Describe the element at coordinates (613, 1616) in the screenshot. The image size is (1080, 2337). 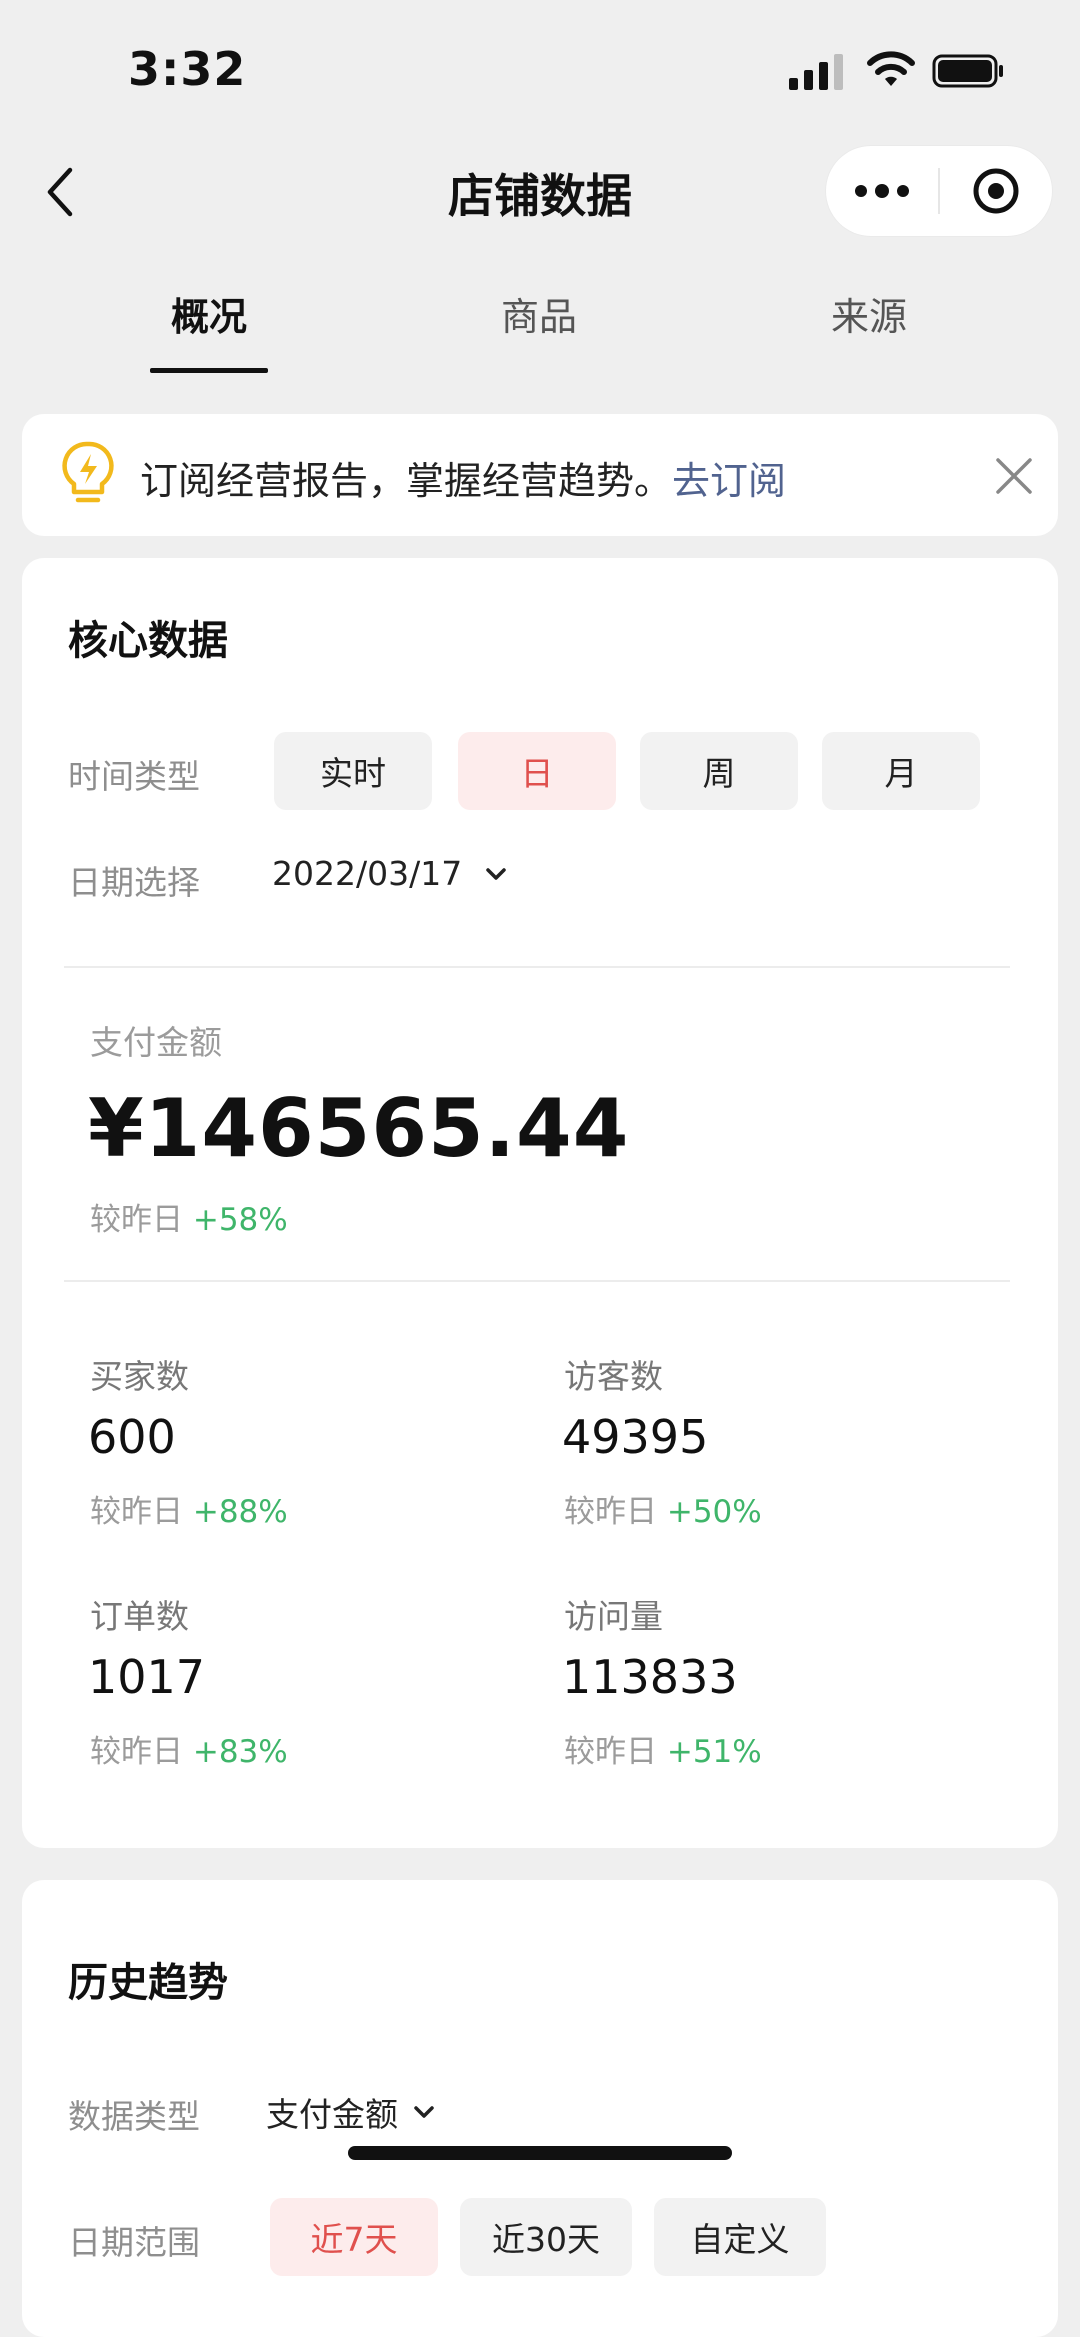
I see `metric-label: 访问量` at that location.